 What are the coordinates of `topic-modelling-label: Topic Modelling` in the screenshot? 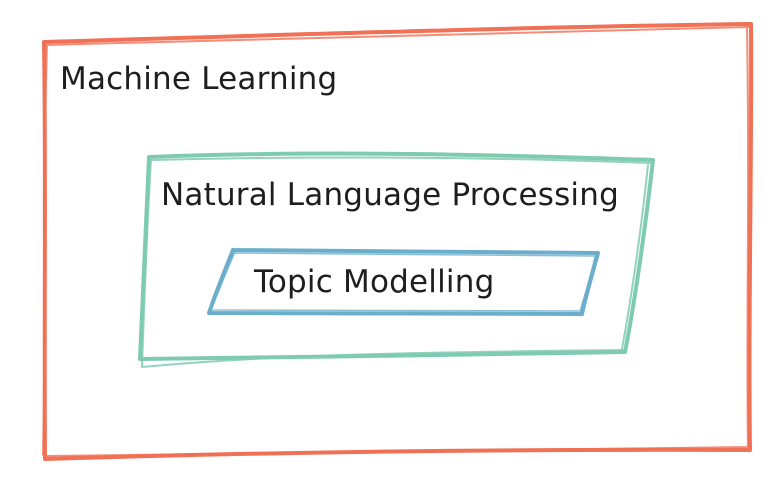 It's located at (374, 282).